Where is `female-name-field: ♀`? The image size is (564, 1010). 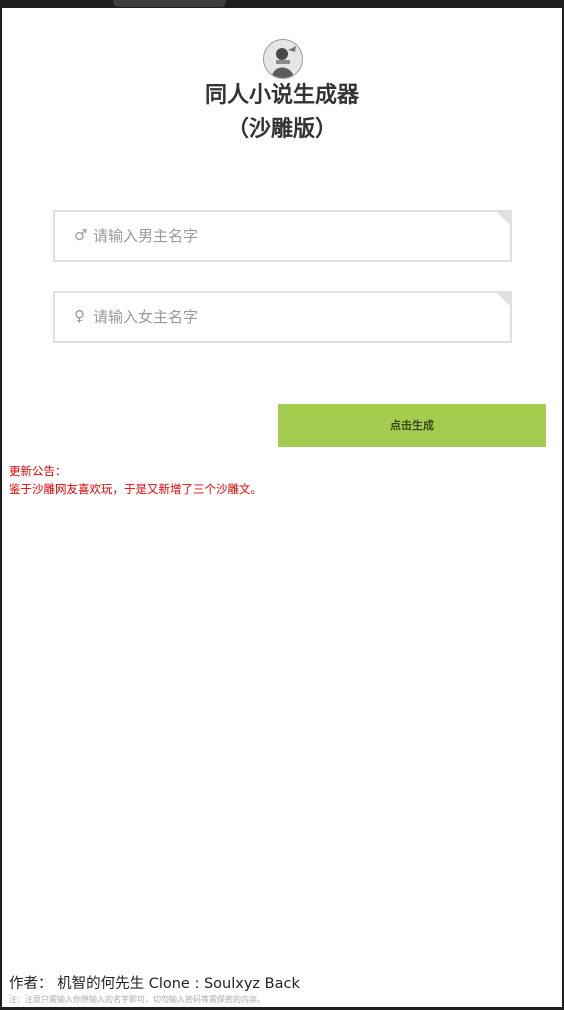
female-name-field: ♀ is located at coordinates (282, 317).